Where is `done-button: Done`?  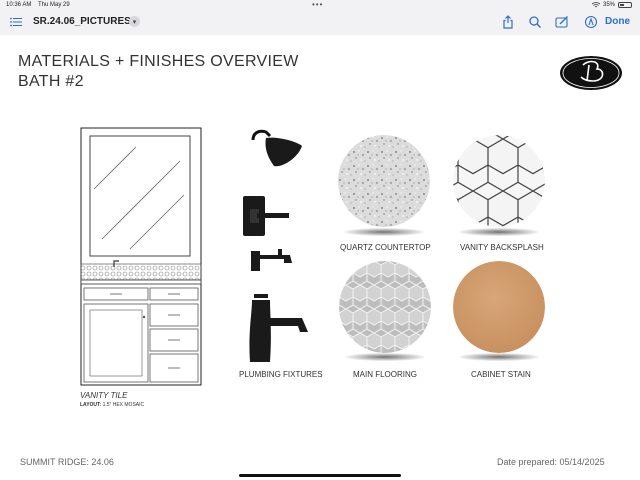
done-button: Done is located at coordinates (617, 21).